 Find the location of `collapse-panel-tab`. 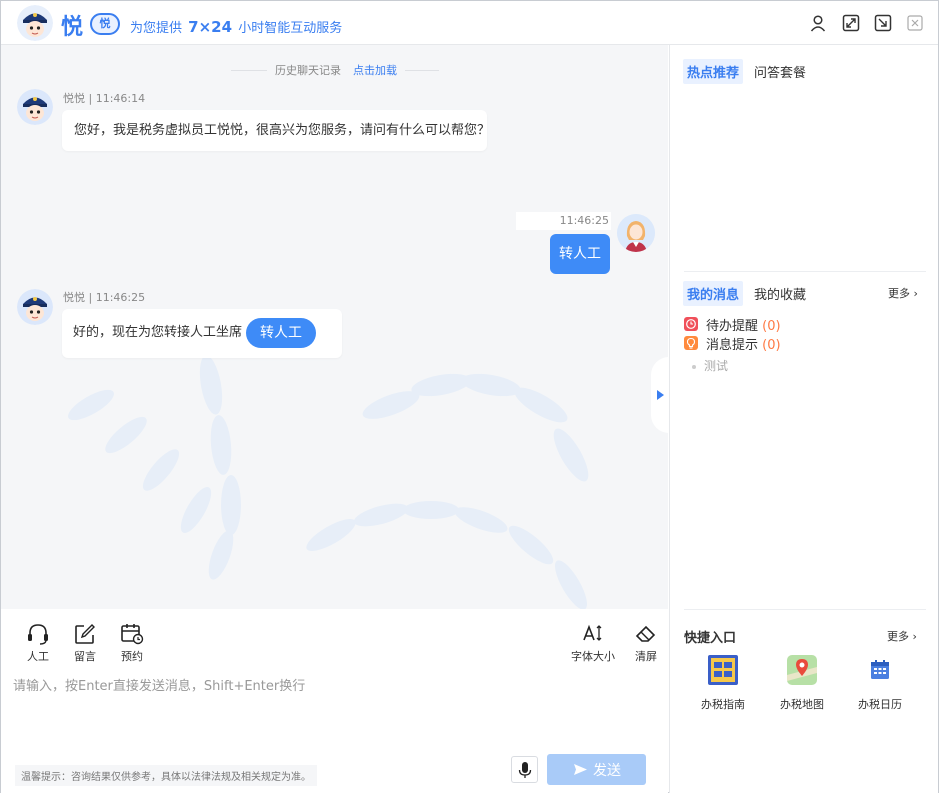

collapse-panel-tab is located at coordinates (659, 395).